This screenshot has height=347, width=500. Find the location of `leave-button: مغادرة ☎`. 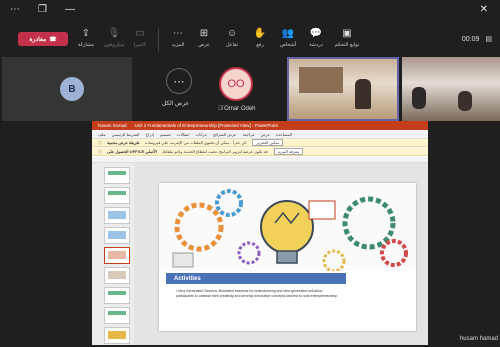

leave-button: مغادرة ☎ is located at coordinates (43, 39).